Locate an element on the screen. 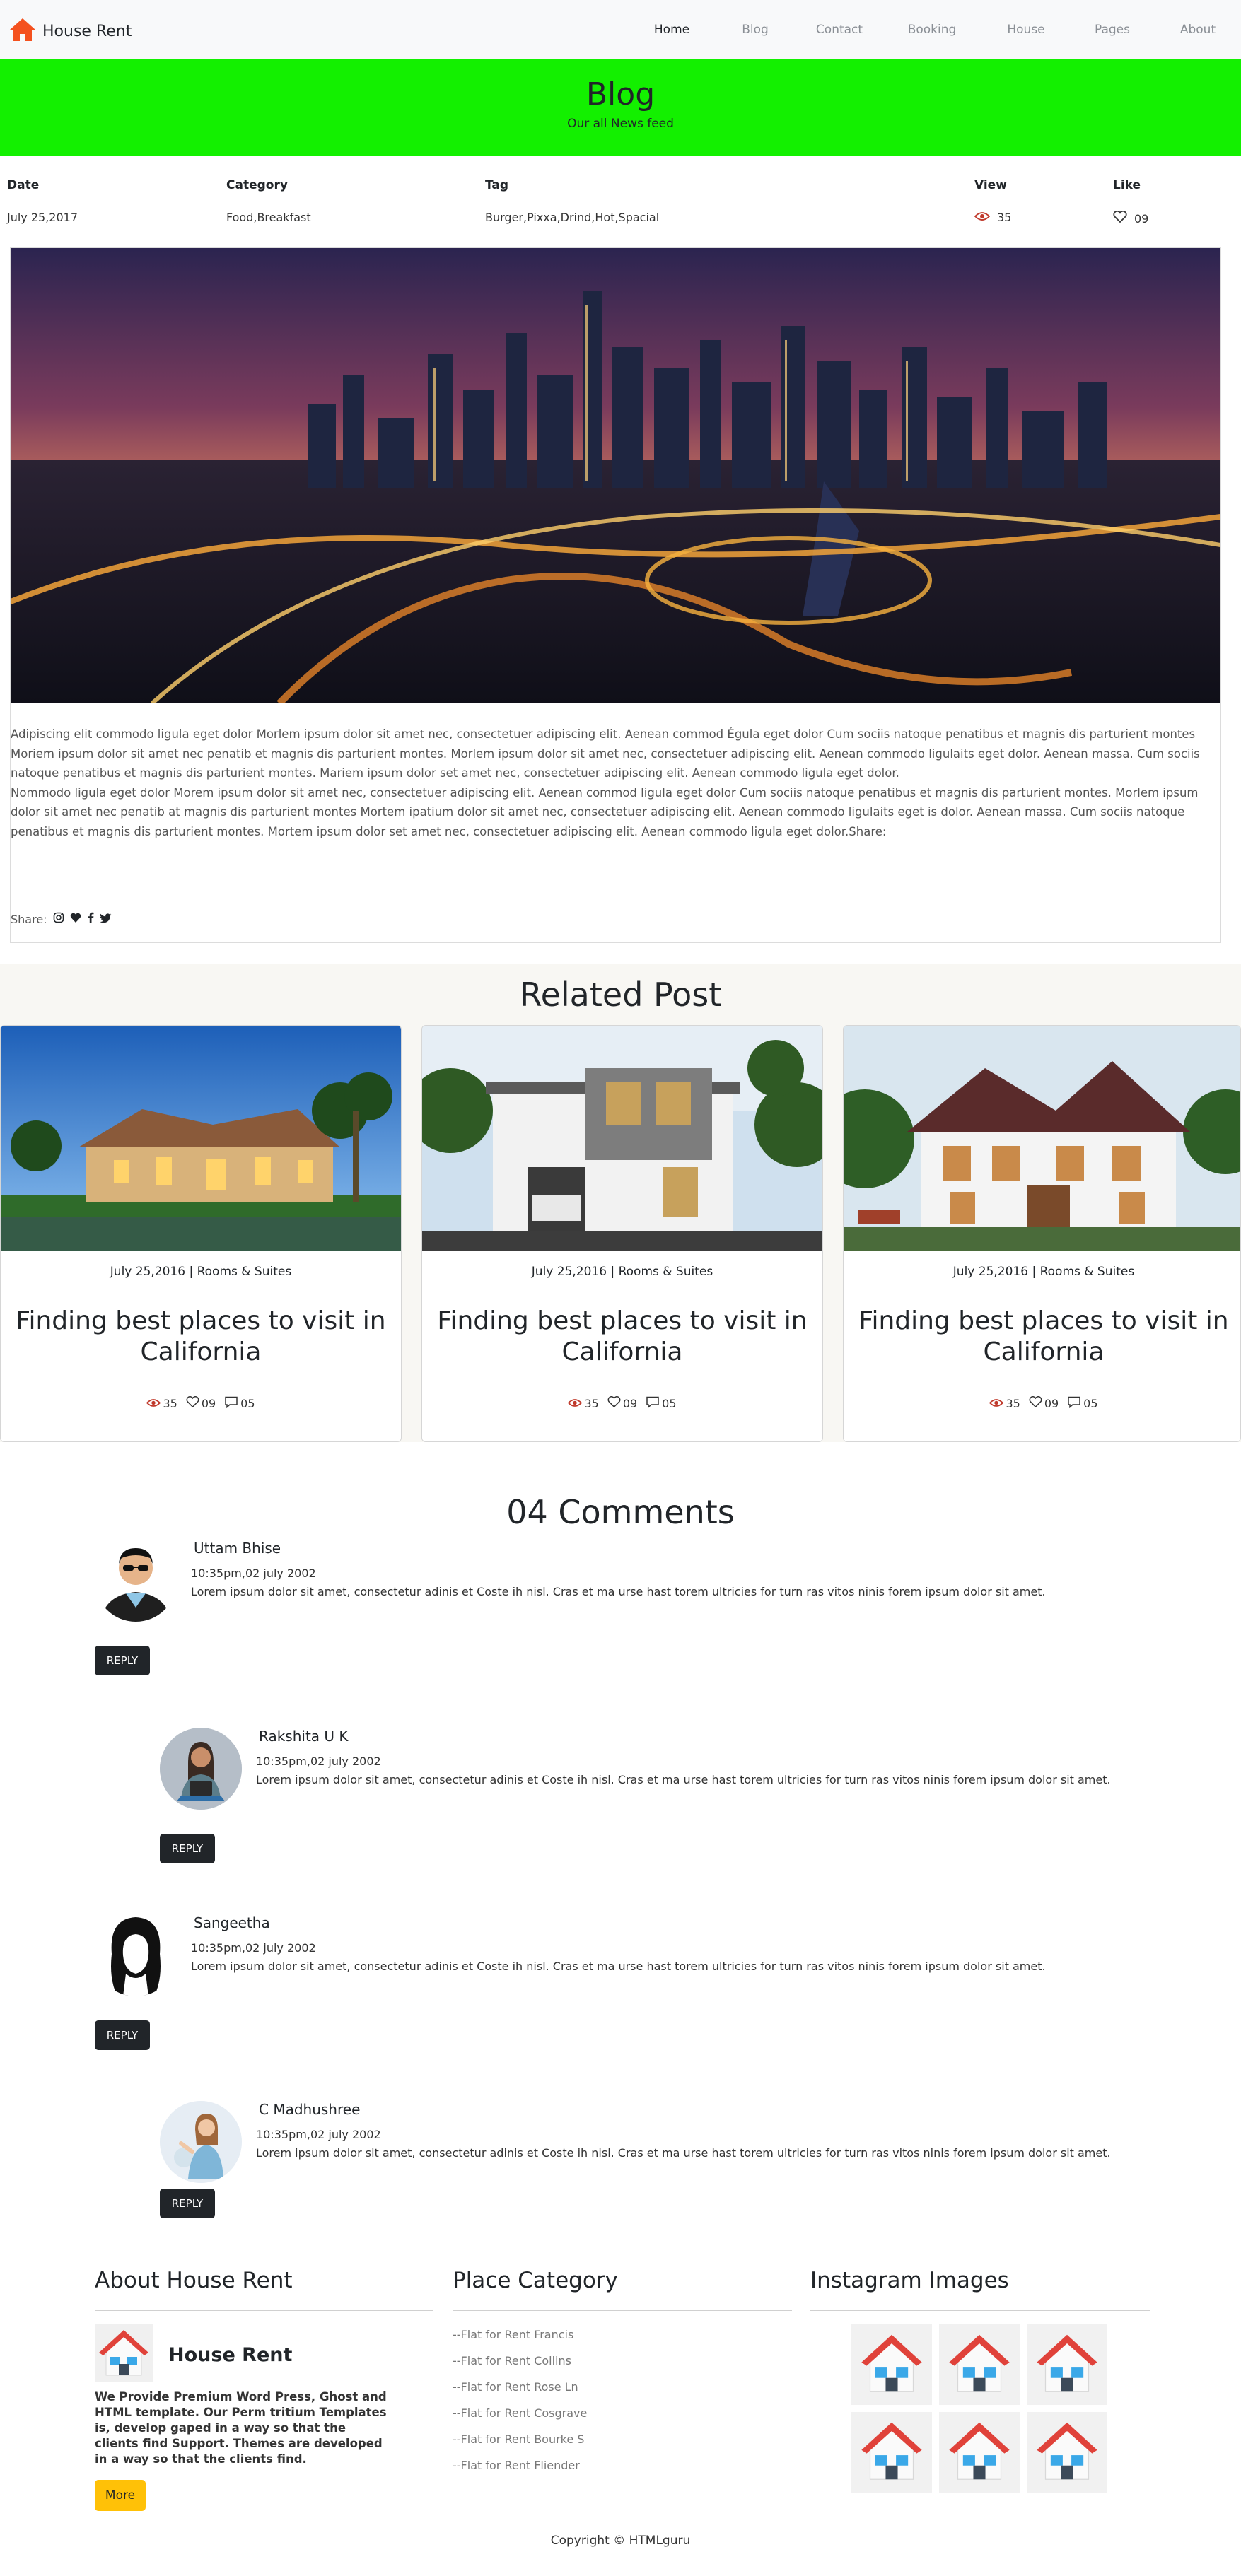 The image size is (1241, 2576). nav-pages: Pages is located at coordinates (1112, 30).